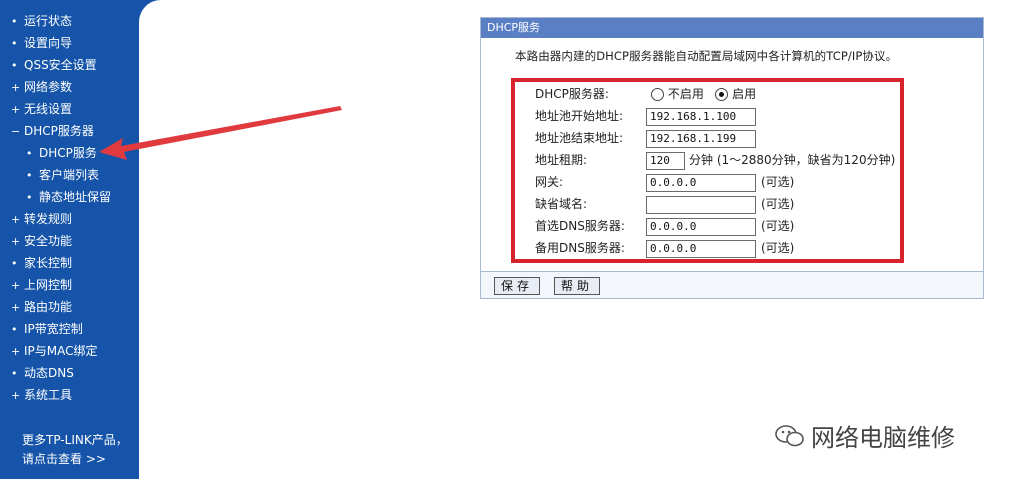  I want to click on sidebar-item: • 动态DNS, so click(42, 373).